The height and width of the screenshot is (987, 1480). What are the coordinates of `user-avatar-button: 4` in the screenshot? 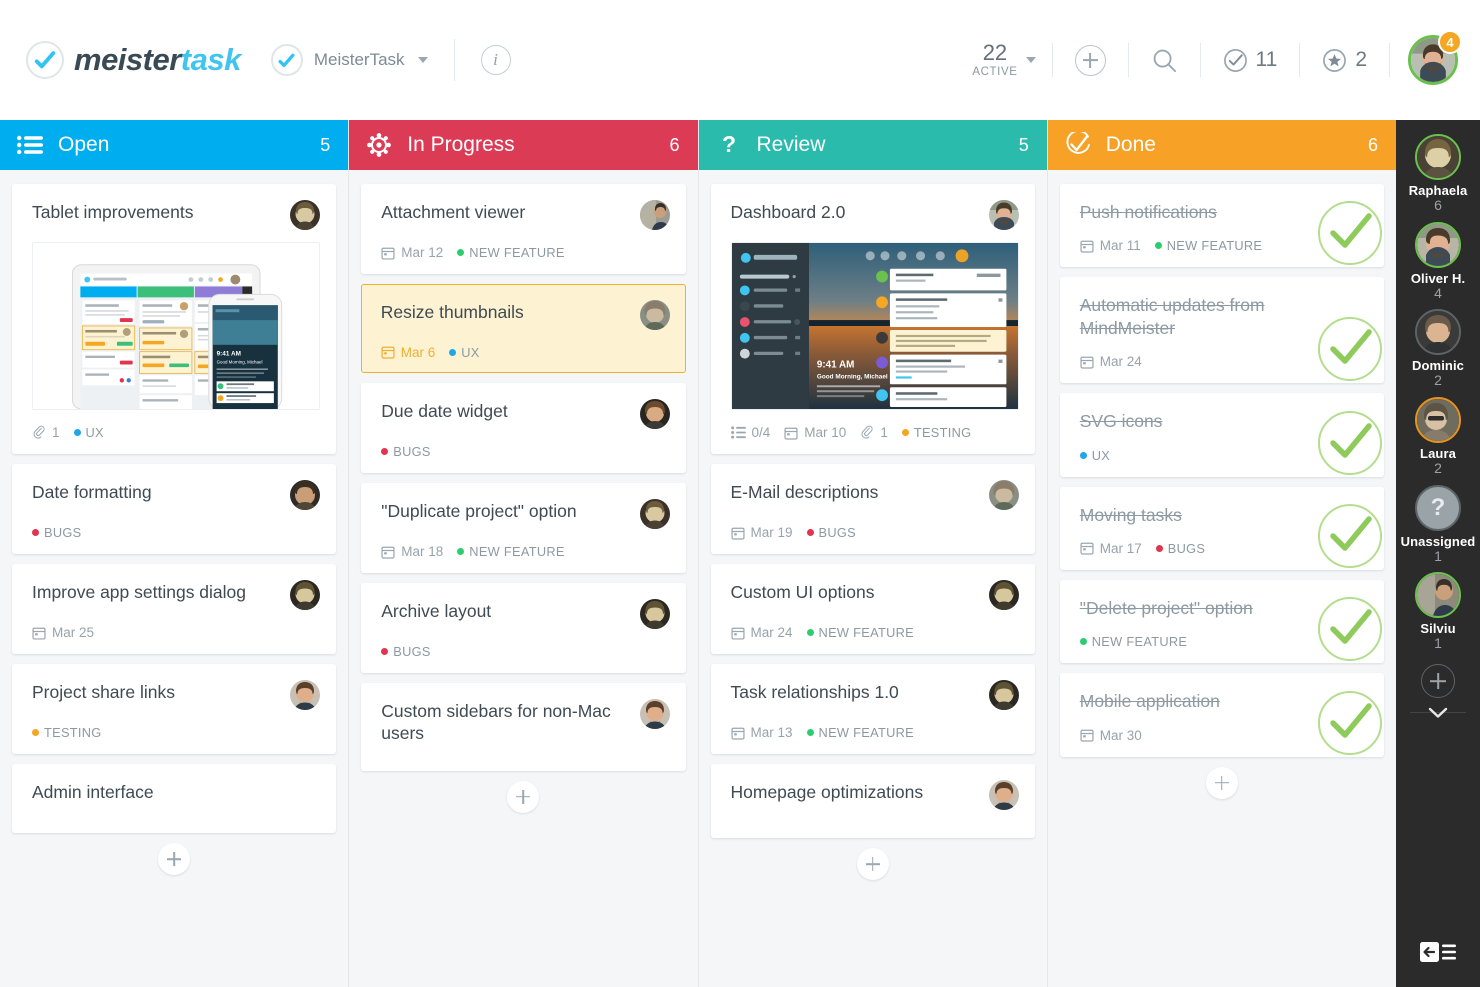 It's located at (1435, 57).